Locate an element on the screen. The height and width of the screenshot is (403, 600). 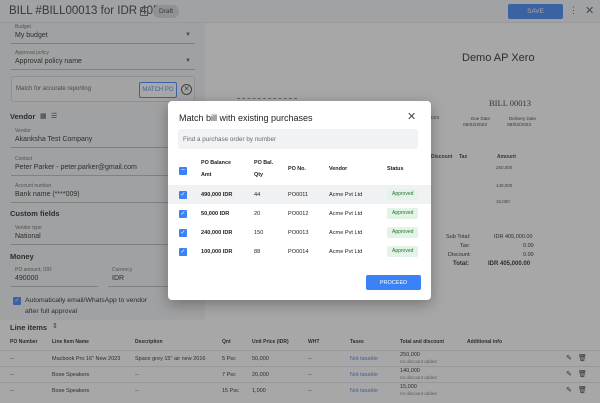
po-balance: 50,000 IDR is located at coordinates (215, 214).